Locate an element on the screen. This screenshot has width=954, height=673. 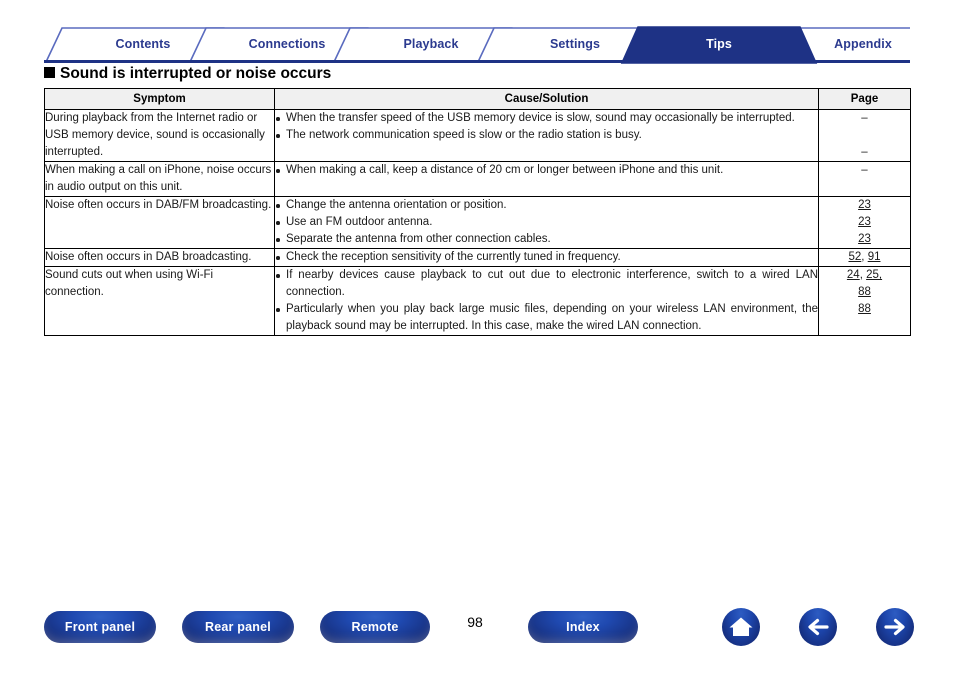
page-title-text: Sound is interrupted or noise occurs is located at coordinates (196, 73).